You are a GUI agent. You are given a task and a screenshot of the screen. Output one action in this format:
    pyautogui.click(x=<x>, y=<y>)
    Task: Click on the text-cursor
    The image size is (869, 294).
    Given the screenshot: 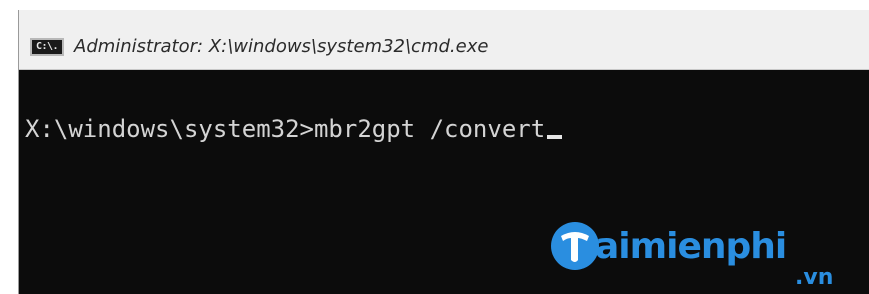 What is the action you would take?
    pyautogui.click(x=555, y=137)
    